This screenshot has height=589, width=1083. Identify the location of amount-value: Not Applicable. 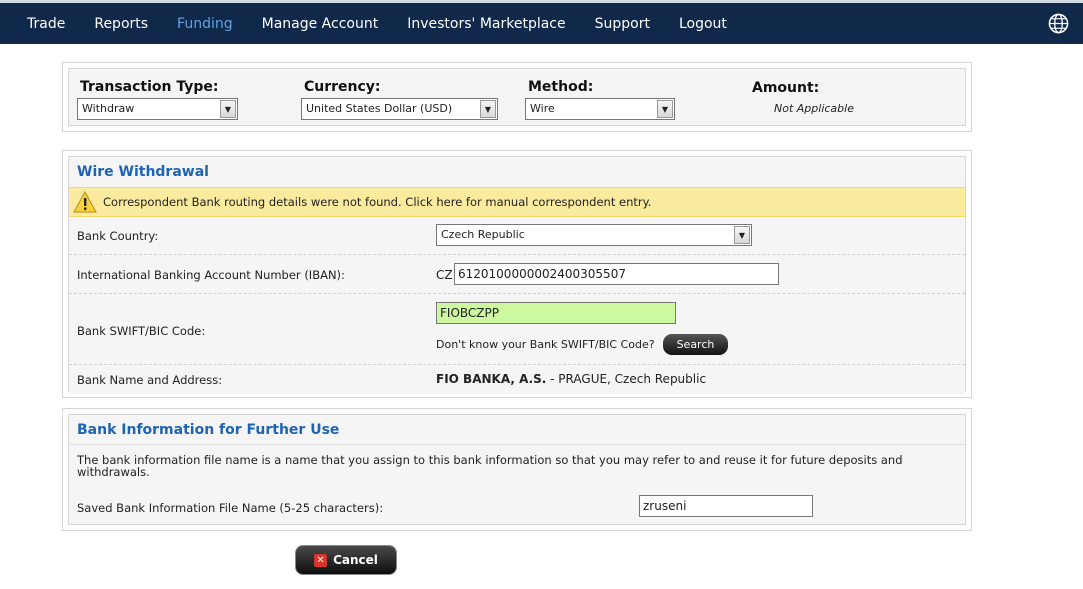
(814, 108).